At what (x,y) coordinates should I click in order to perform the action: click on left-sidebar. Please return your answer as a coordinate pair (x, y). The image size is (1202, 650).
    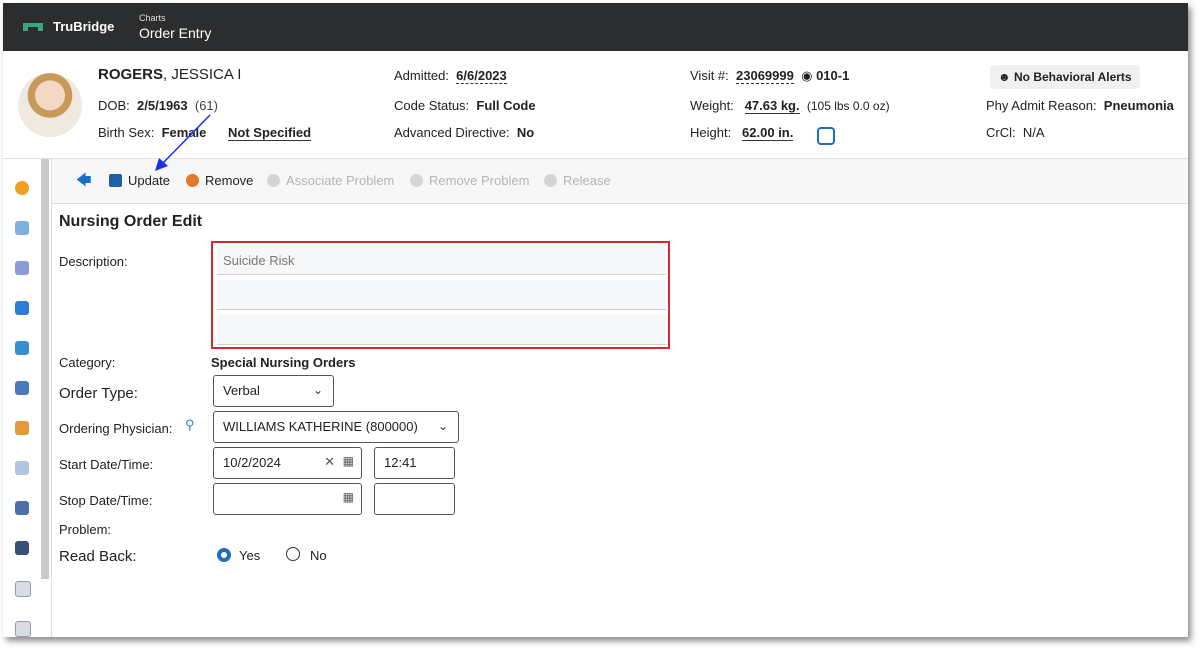
    Looking at the image, I should click on (22, 398).